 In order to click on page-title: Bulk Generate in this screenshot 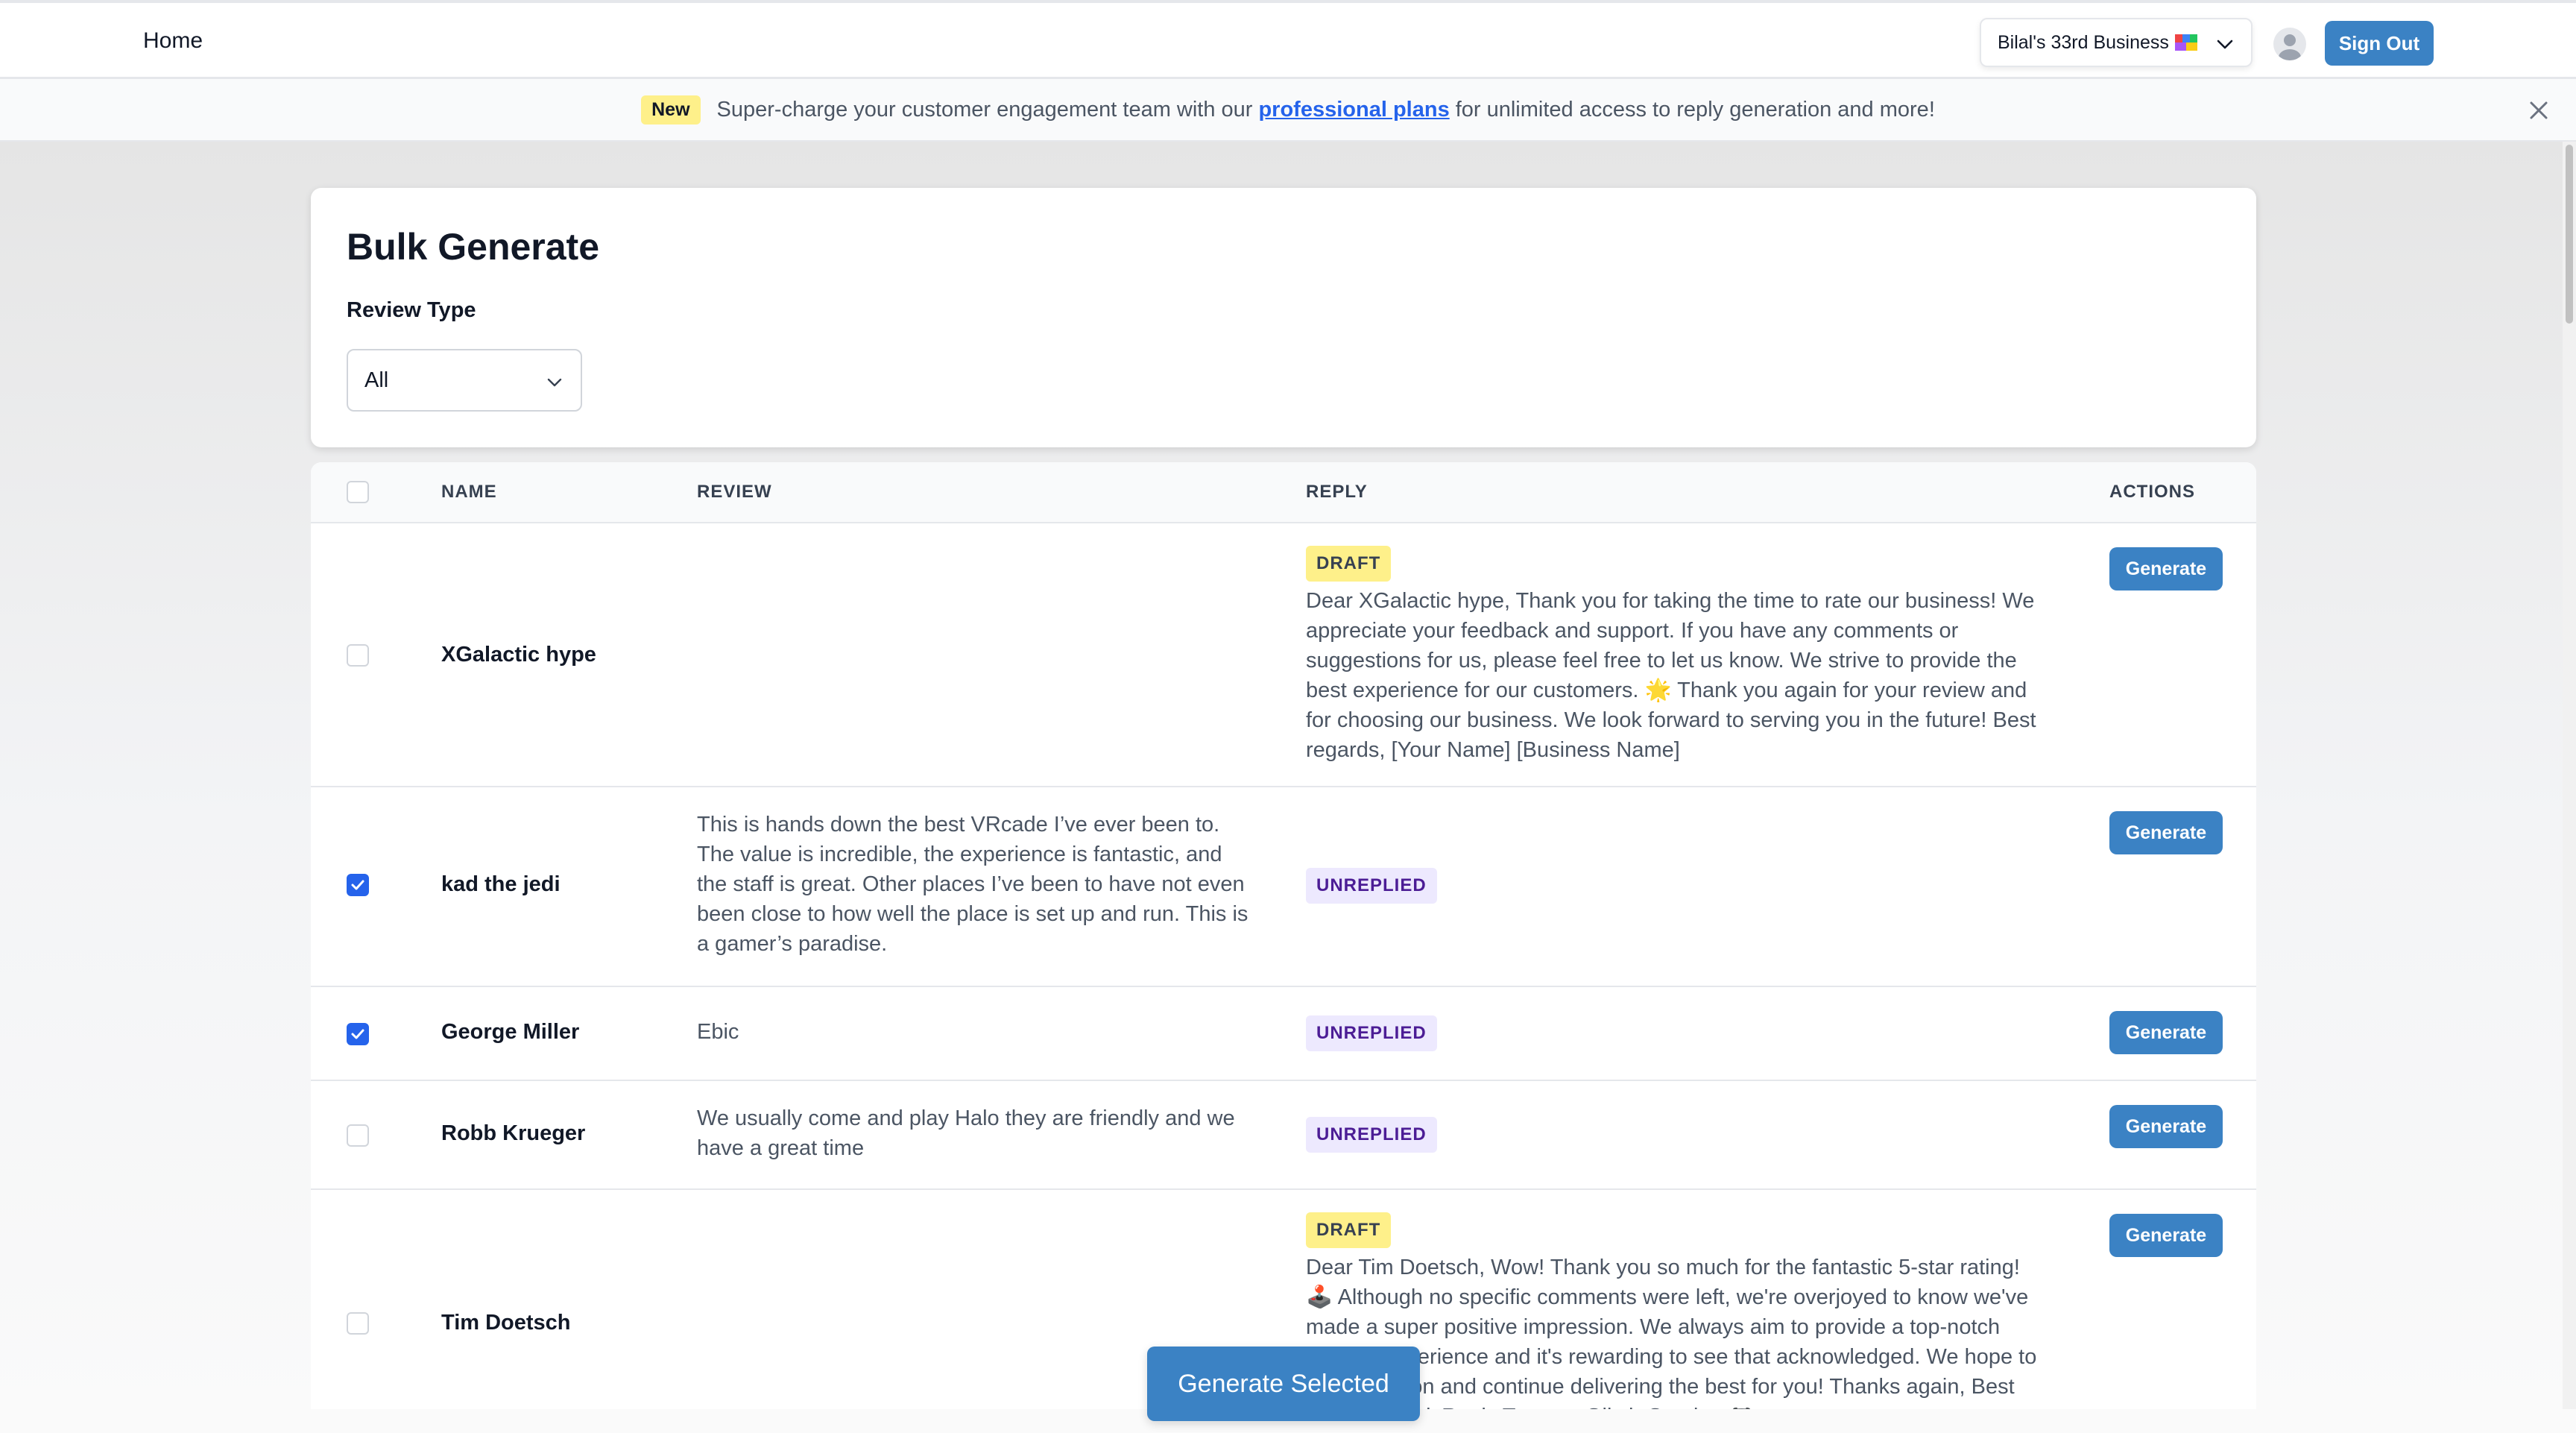, I will do `click(473, 247)`.